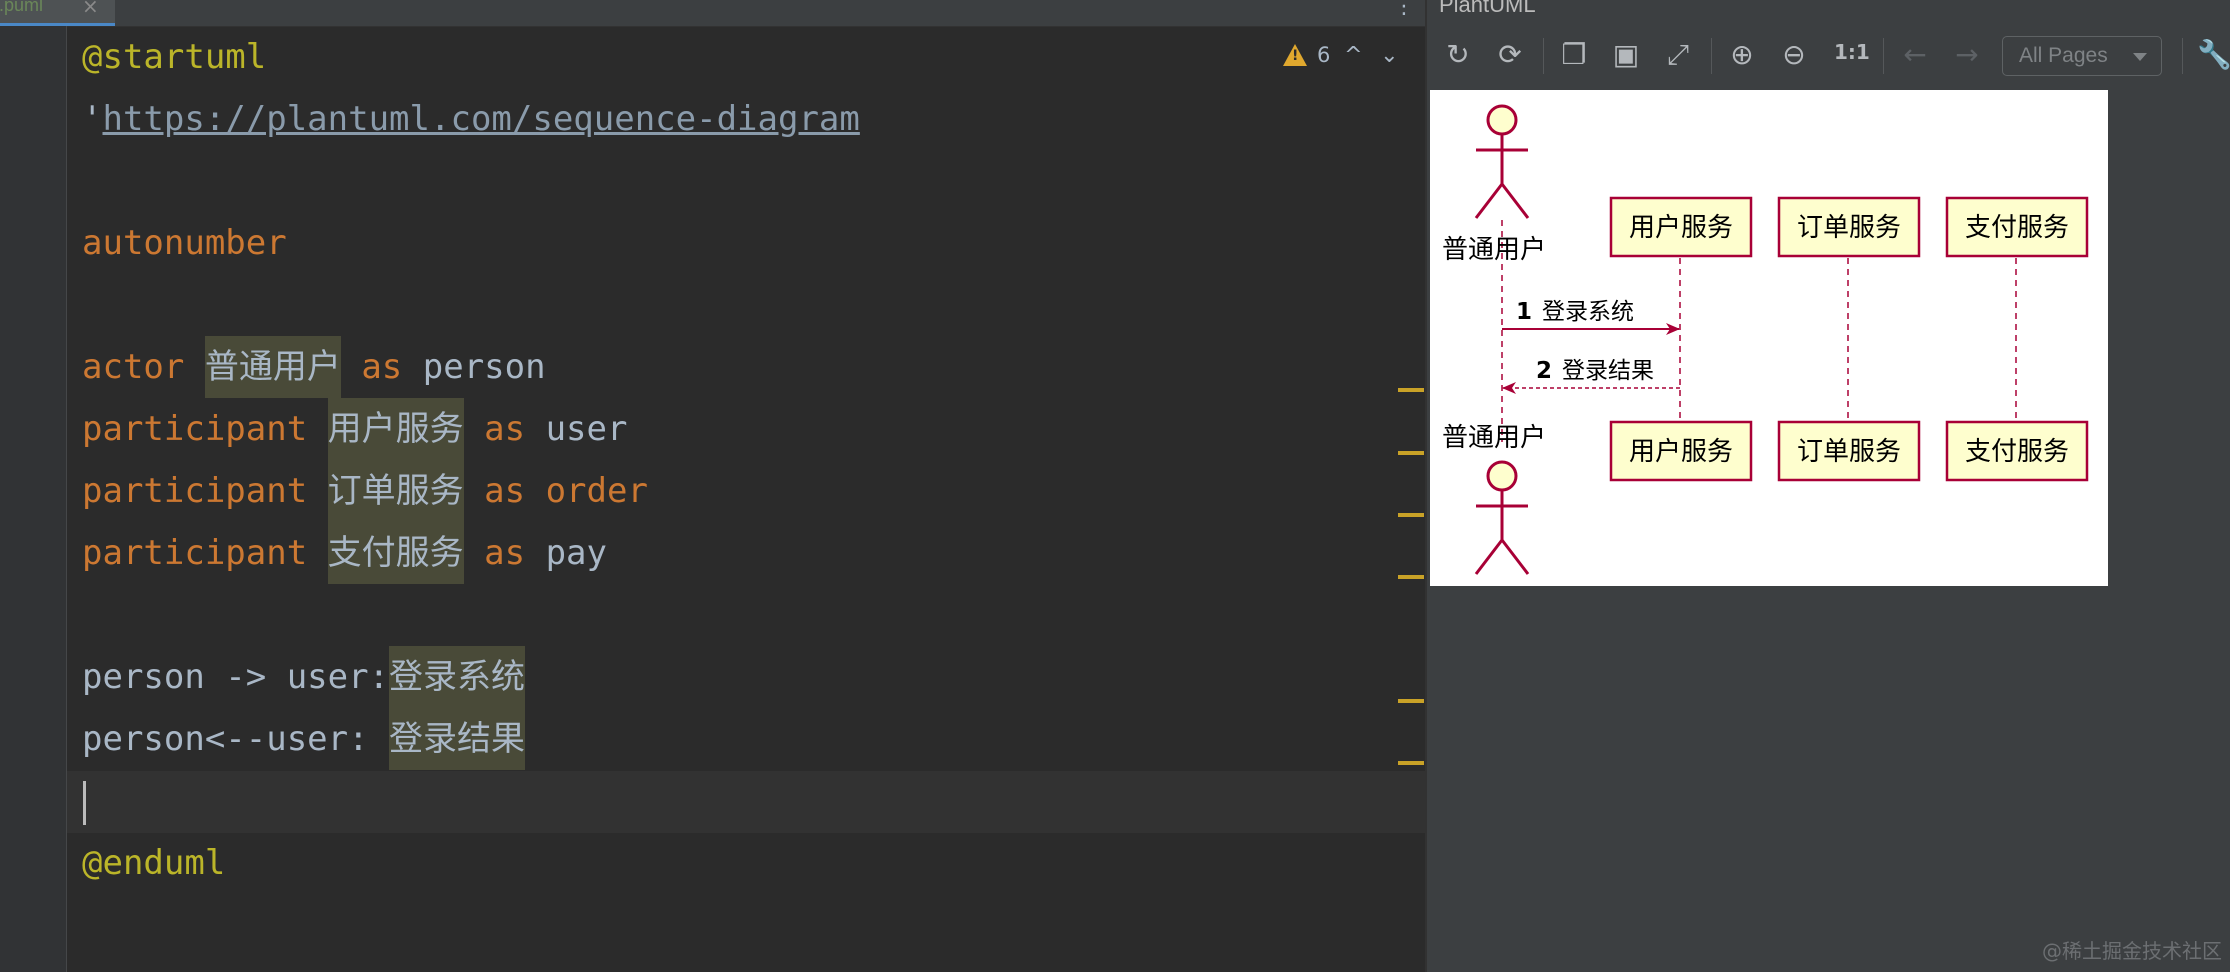 The height and width of the screenshot is (972, 2230). I want to click on pages-select-value: All Pages, so click(2063, 55).